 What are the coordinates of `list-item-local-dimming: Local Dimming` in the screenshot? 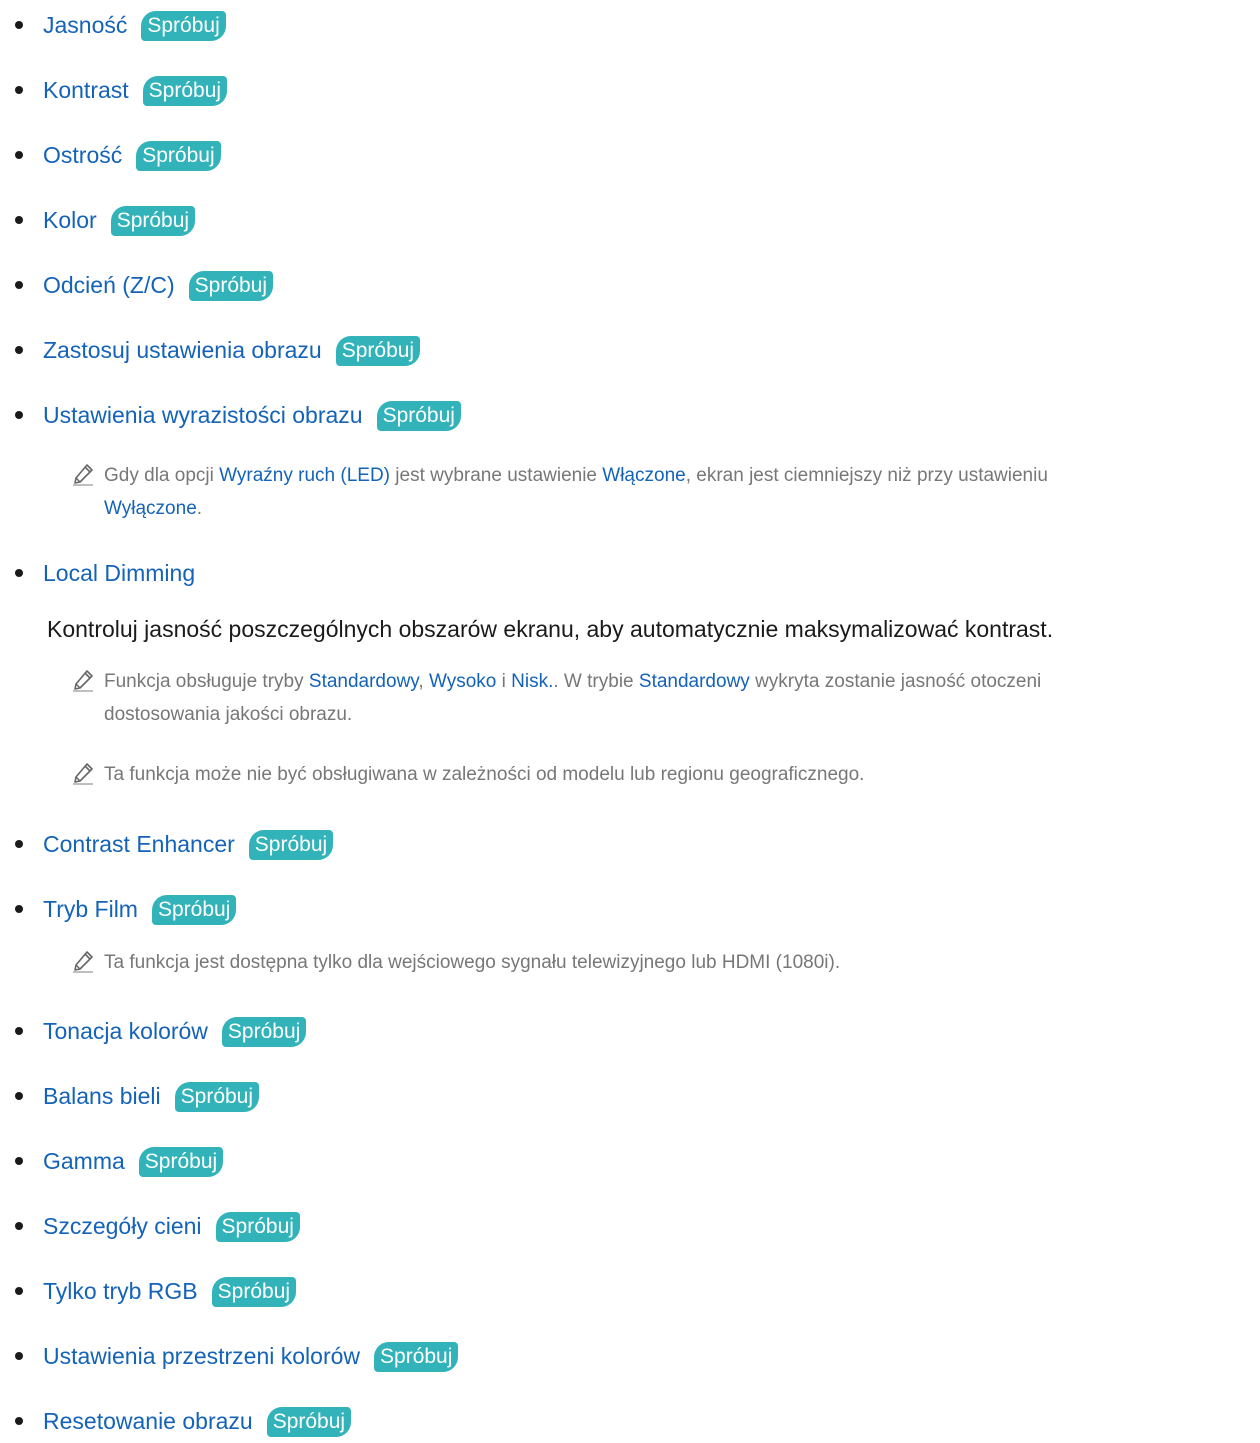 It's located at (105, 573).